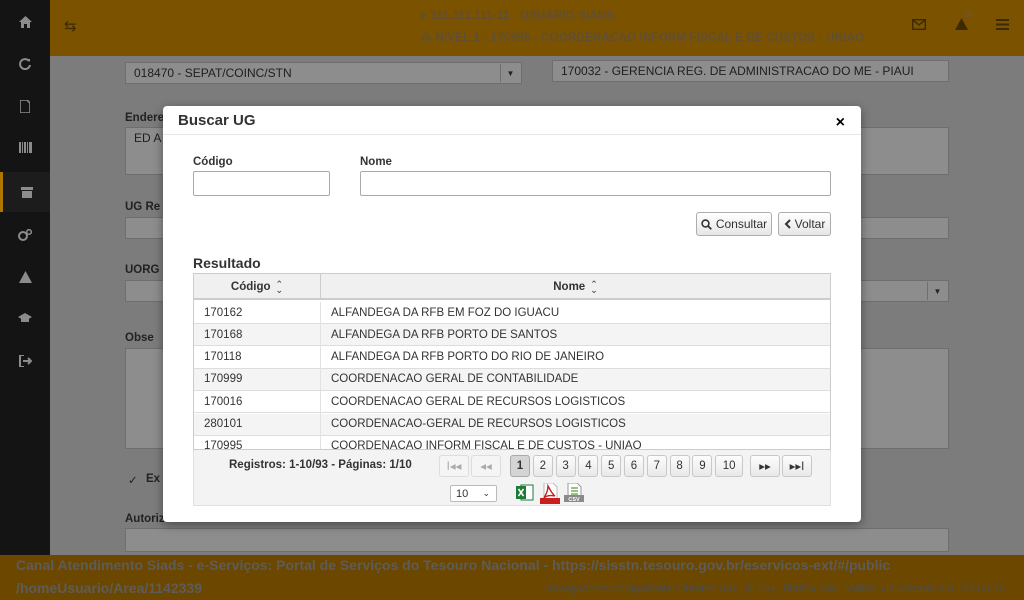 The image size is (1024, 600). Describe the element at coordinates (133, 480) in the screenshot. I see `check-icon: ✓` at that location.